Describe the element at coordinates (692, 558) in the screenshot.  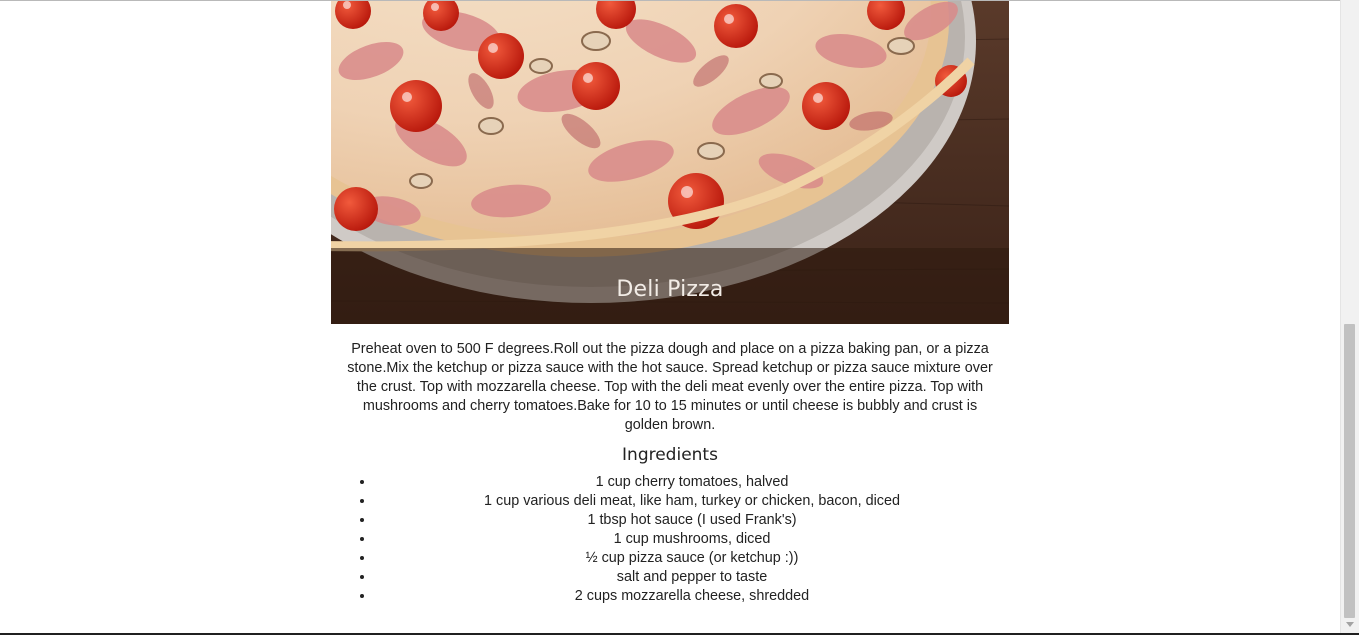
I see `ingredient-item: ½ cup pizza sauce (or ketchup :))` at that location.